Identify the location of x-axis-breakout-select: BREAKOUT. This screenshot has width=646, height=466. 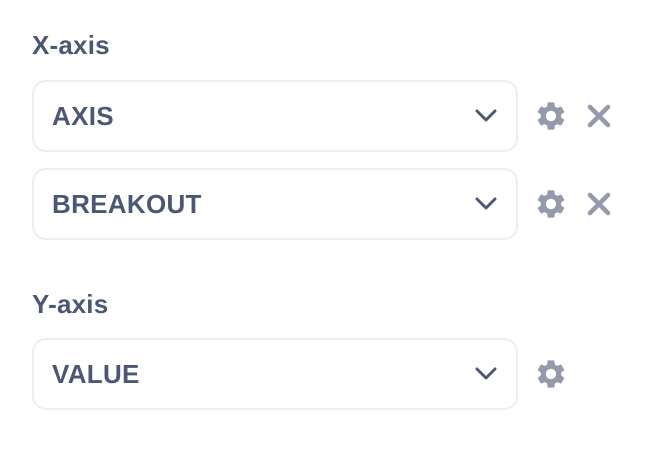
(275, 204).